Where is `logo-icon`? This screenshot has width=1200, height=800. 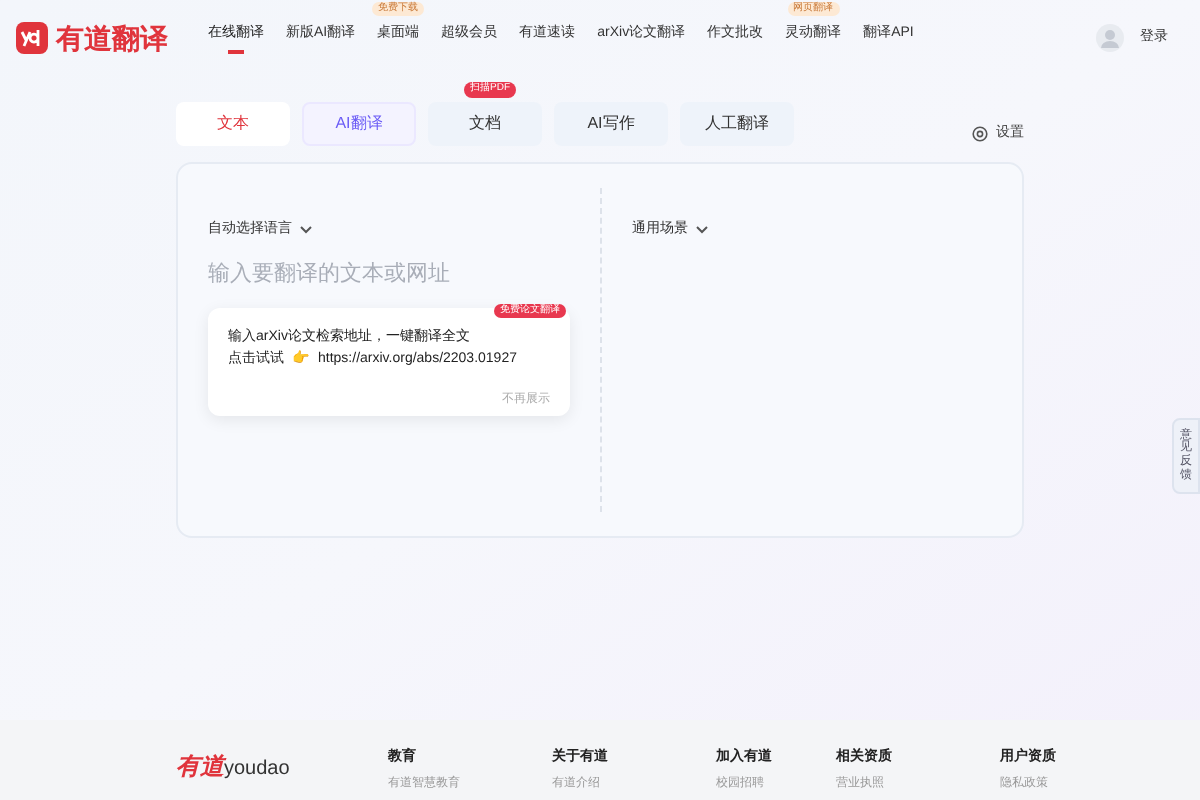 logo-icon is located at coordinates (32, 38).